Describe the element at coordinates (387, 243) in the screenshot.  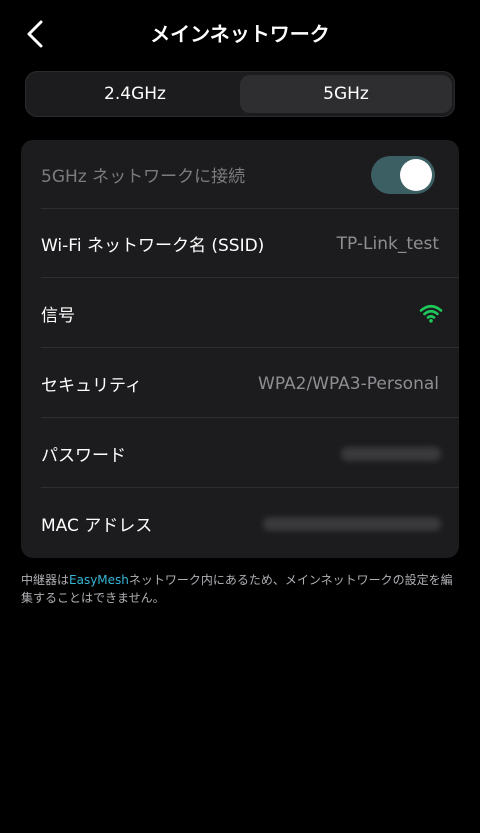
I see `ssid-value: TP-Link_test` at that location.